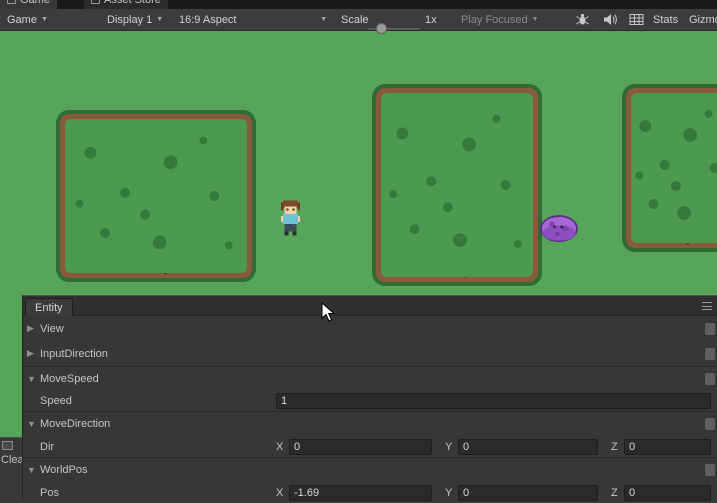 The image size is (717, 503). Describe the element at coordinates (64, 470) in the screenshot. I see `foldout-world-pos-label: WorldPos` at that location.